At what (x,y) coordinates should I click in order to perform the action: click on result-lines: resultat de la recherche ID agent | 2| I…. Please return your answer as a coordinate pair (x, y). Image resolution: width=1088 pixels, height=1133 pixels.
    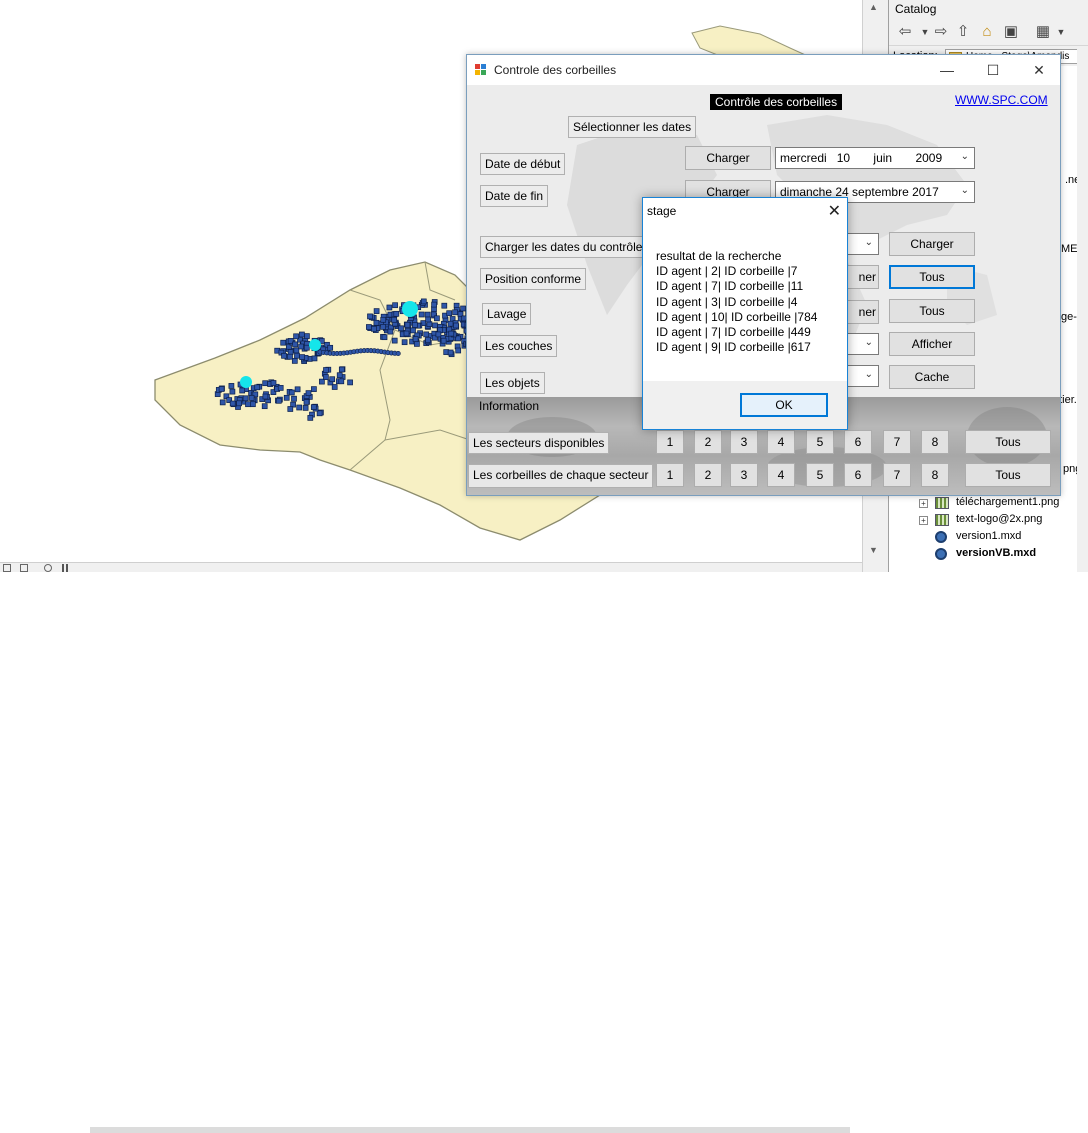
    Looking at the image, I should click on (736, 302).